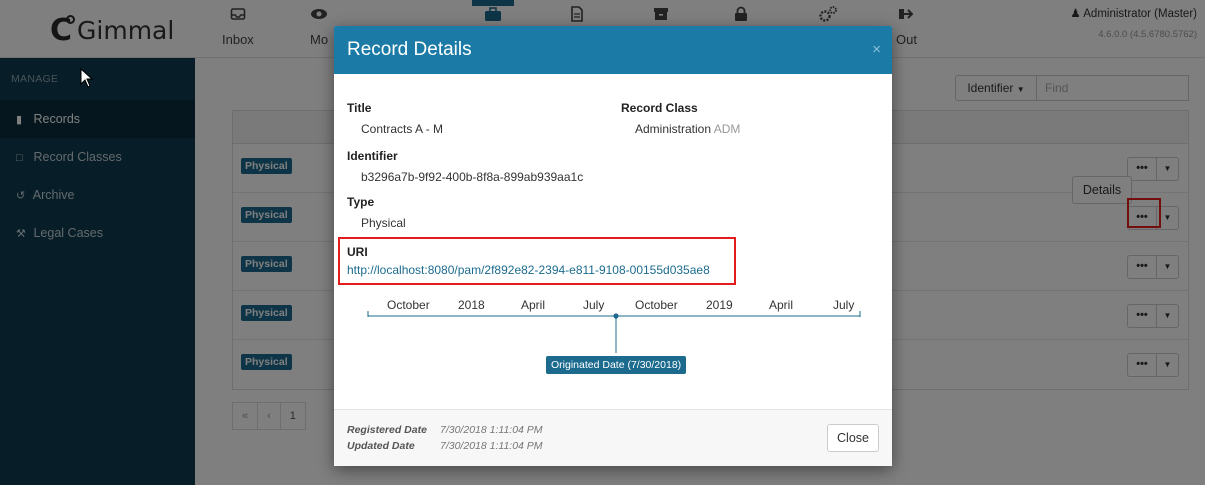 This screenshot has height=485, width=1205. Describe the element at coordinates (727, 129) in the screenshot. I see `record-class-code: ADM` at that location.